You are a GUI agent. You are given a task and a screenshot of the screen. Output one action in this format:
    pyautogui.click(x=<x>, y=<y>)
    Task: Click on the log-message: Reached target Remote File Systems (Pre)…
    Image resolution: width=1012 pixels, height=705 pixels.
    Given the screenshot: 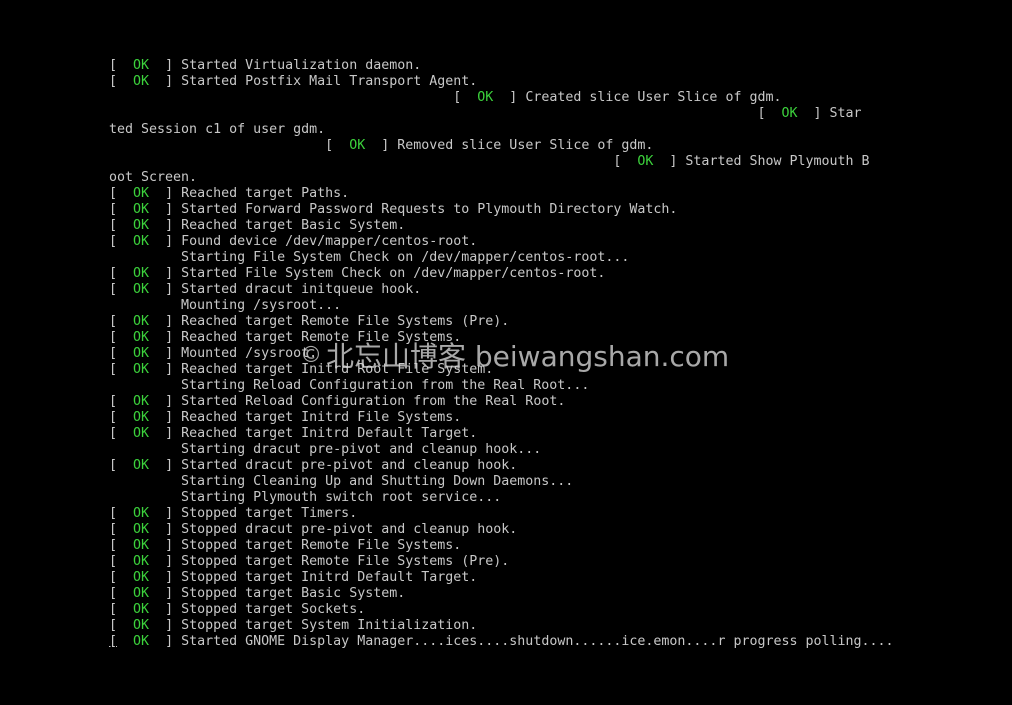 What is the action you would take?
    pyautogui.click(x=345, y=321)
    